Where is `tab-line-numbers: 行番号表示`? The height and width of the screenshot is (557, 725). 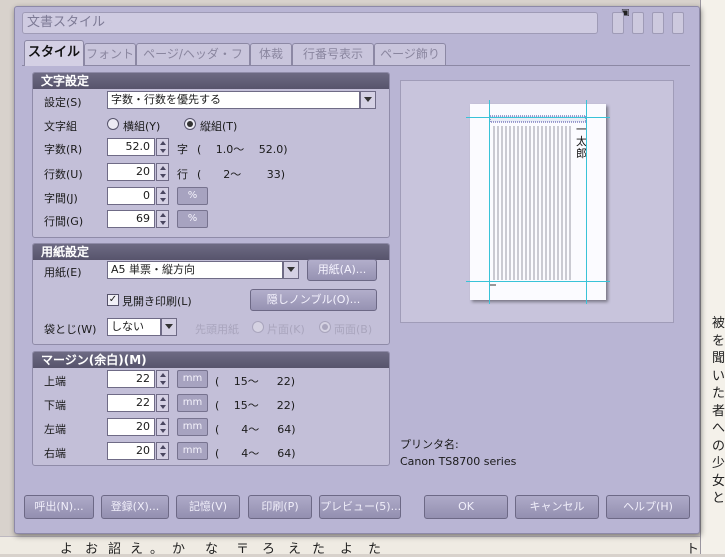 tab-line-numbers: 行番号表示 is located at coordinates (333, 54).